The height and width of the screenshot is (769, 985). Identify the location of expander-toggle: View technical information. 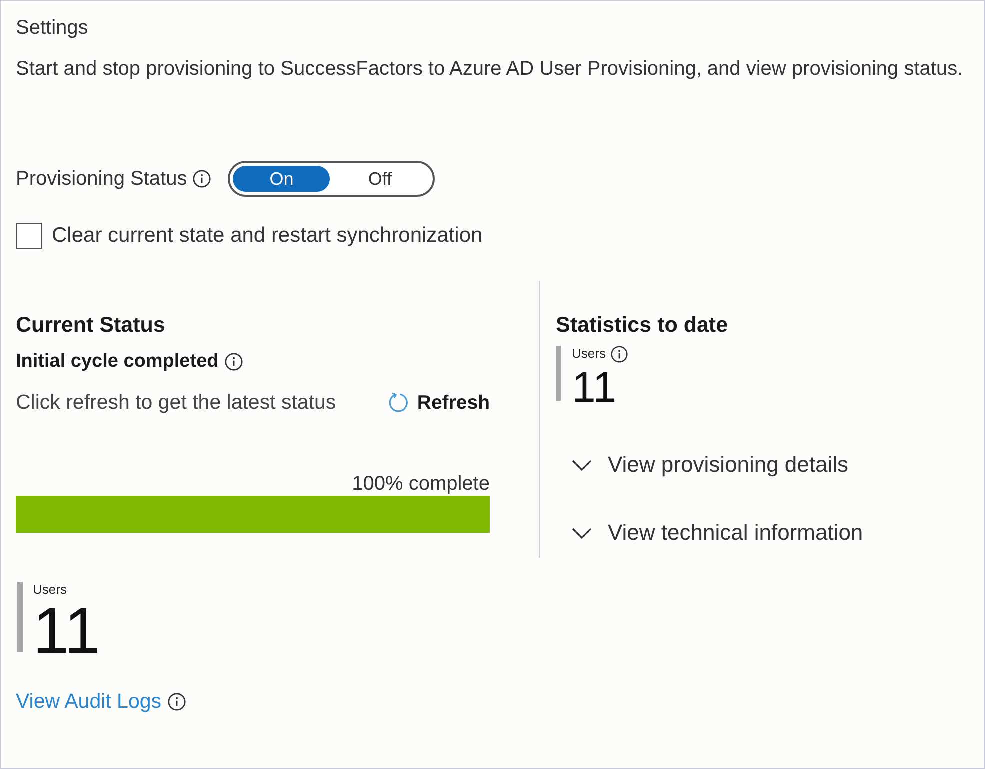
(710, 533).